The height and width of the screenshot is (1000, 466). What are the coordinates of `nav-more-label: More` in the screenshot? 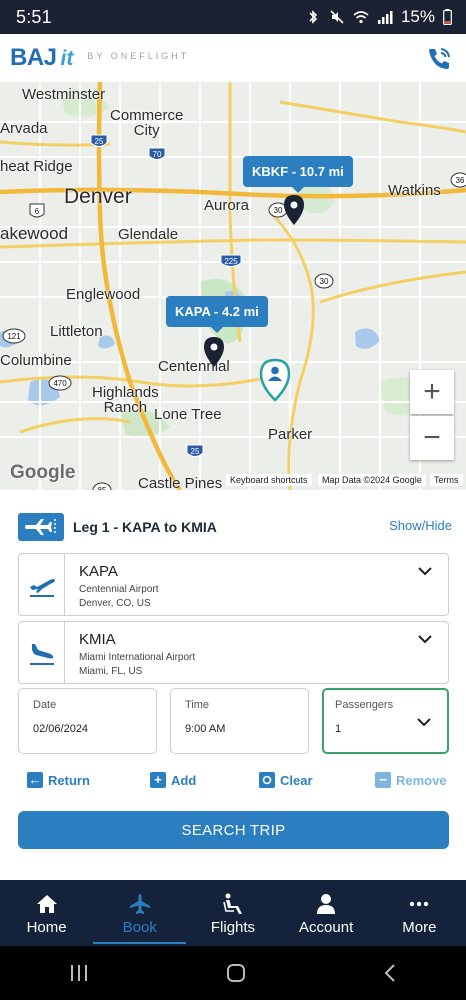 It's located at (419, 927).